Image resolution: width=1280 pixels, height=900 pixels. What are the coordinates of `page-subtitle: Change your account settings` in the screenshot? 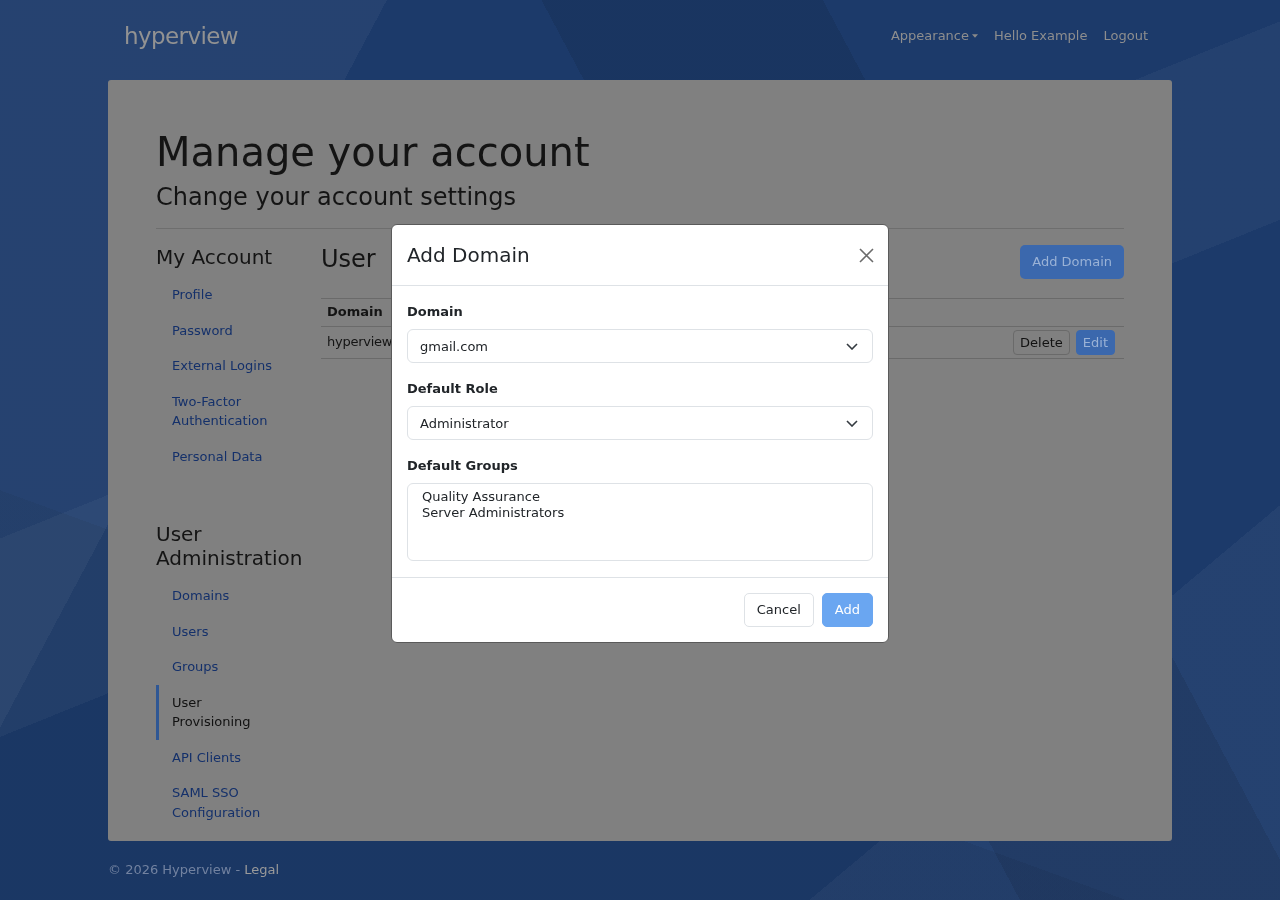 It's located at (337, 197).